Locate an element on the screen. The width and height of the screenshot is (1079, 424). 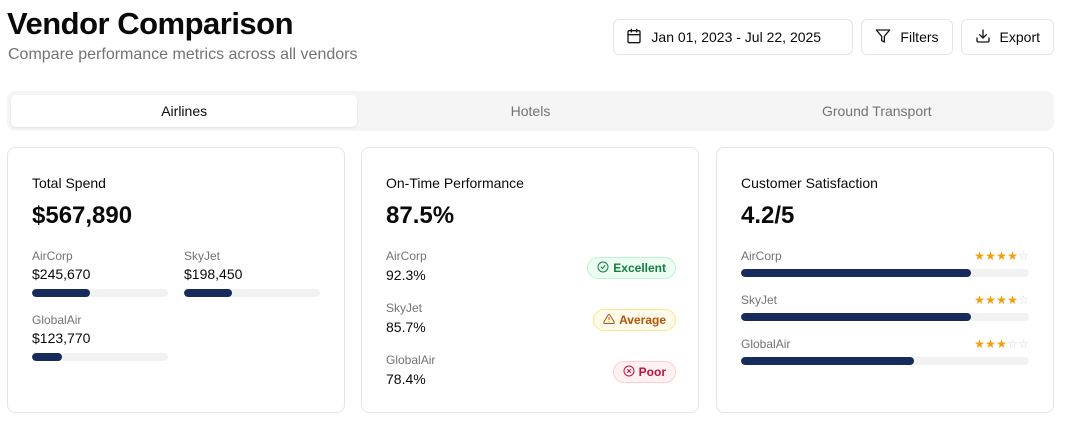
star-rating: ★★★☆☆ is located at coordinates (1001, 344).